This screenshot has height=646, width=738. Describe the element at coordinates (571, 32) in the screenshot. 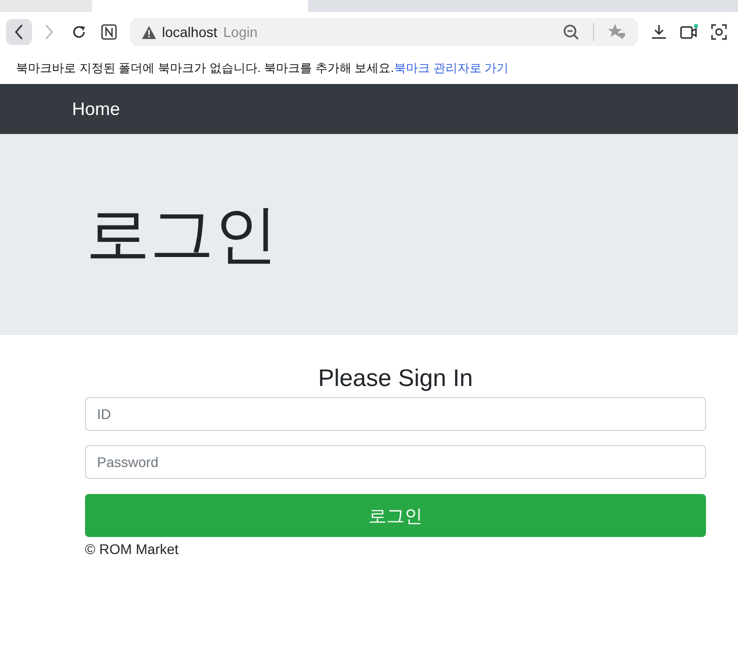

I see `zoom-out-icon` at that location.